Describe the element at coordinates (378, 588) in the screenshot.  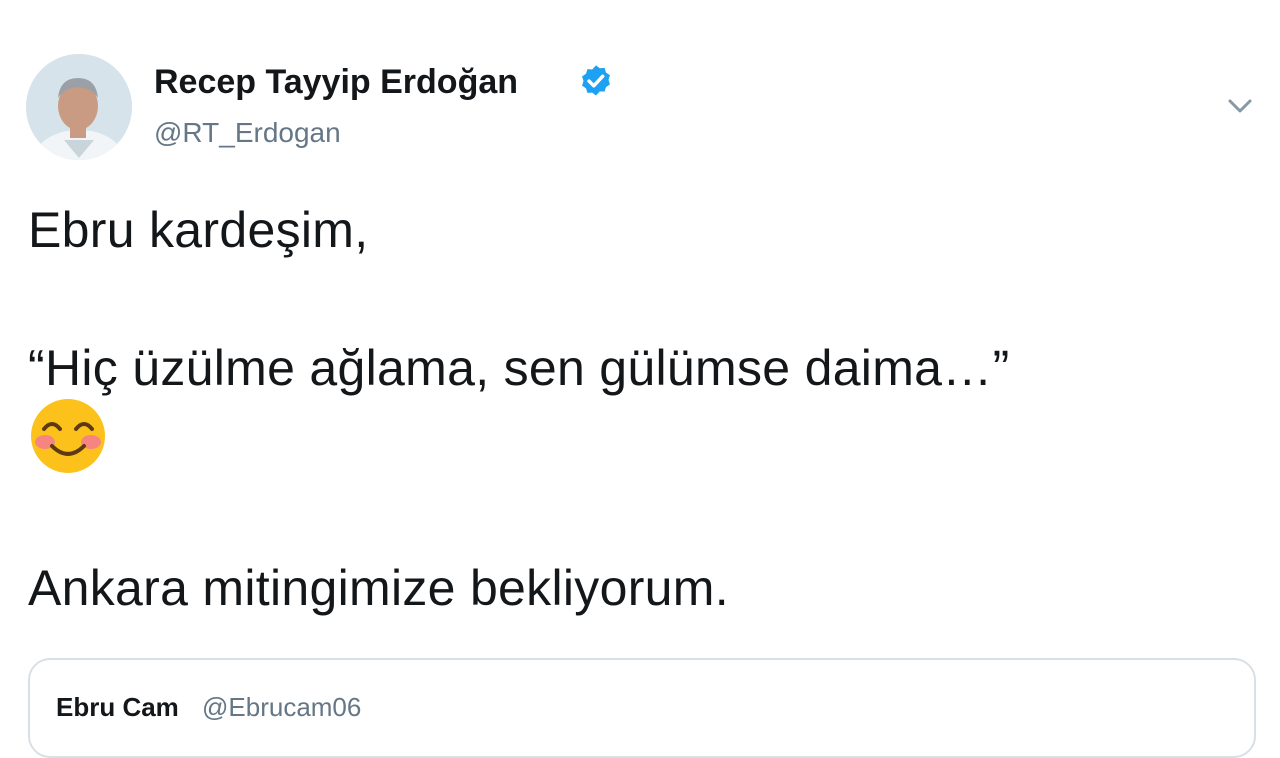
I see `tweet-text-line: Ankara mitingimize bekliyorum.` at that location.